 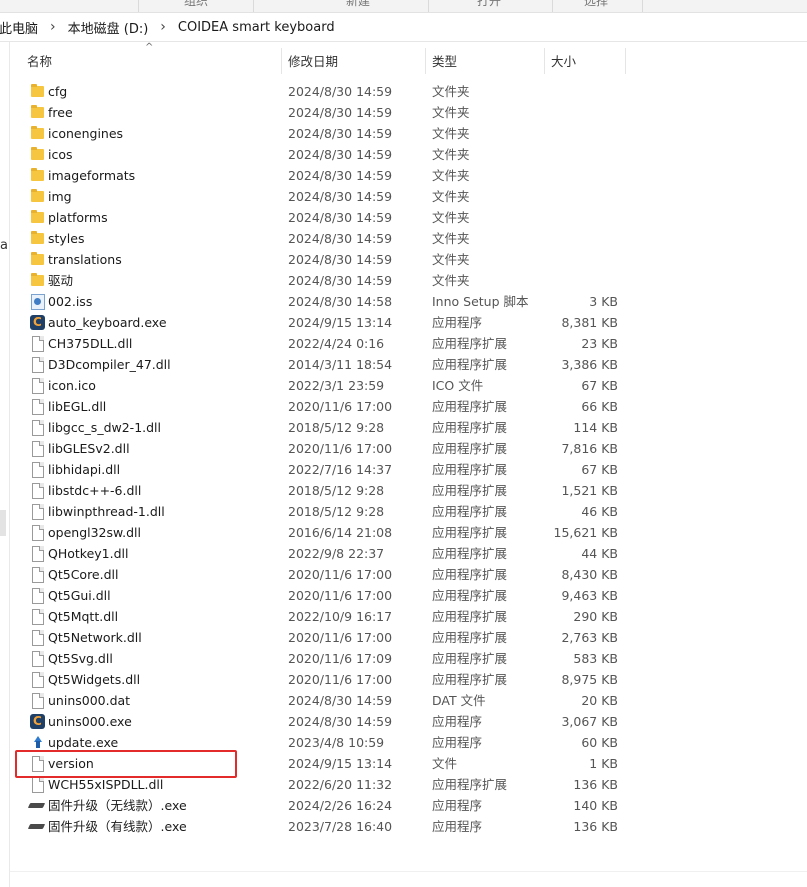 I want to click on file-row: 固件升级（有线款）.exe 2023/7/28 16:40 应用程序 136 KB, so click(x=410, y=826).